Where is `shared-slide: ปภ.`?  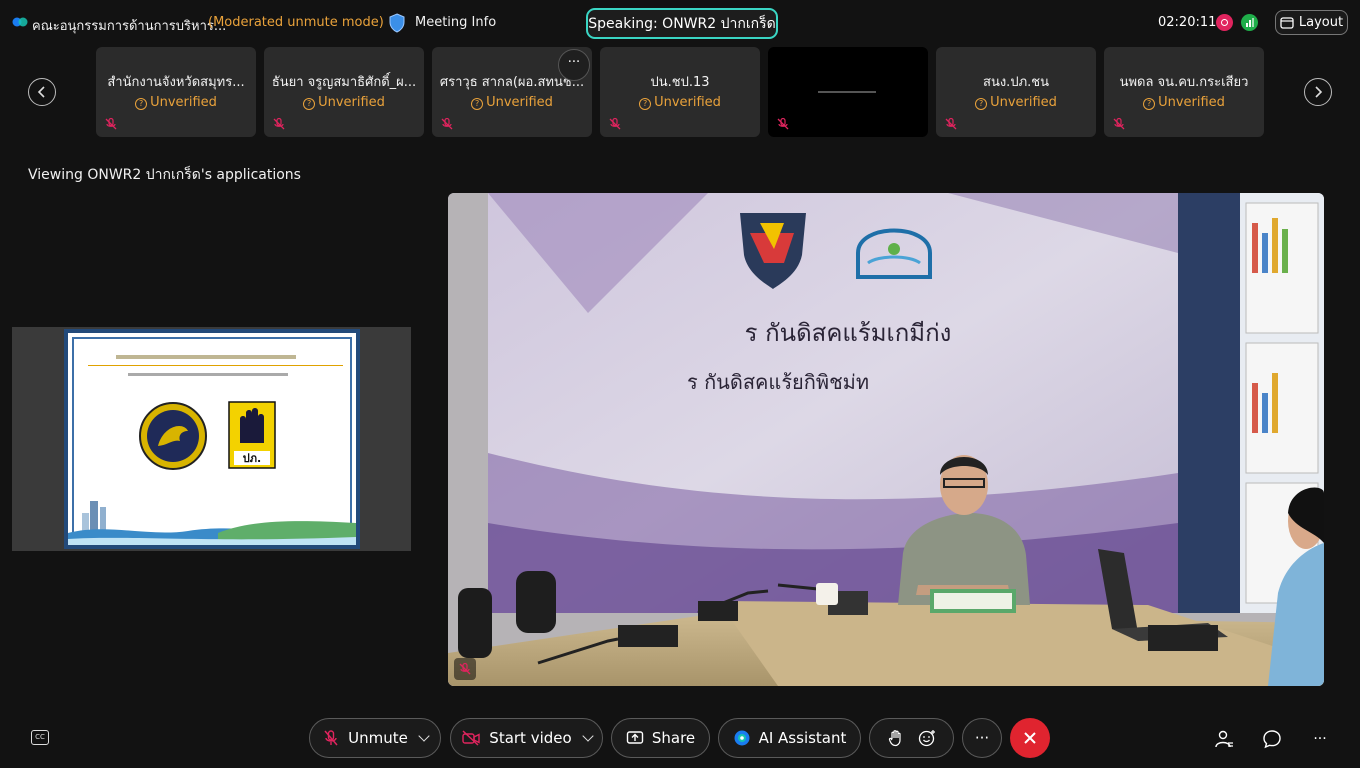 shared-slide: ปภ. is located at coordinates (212, 439).